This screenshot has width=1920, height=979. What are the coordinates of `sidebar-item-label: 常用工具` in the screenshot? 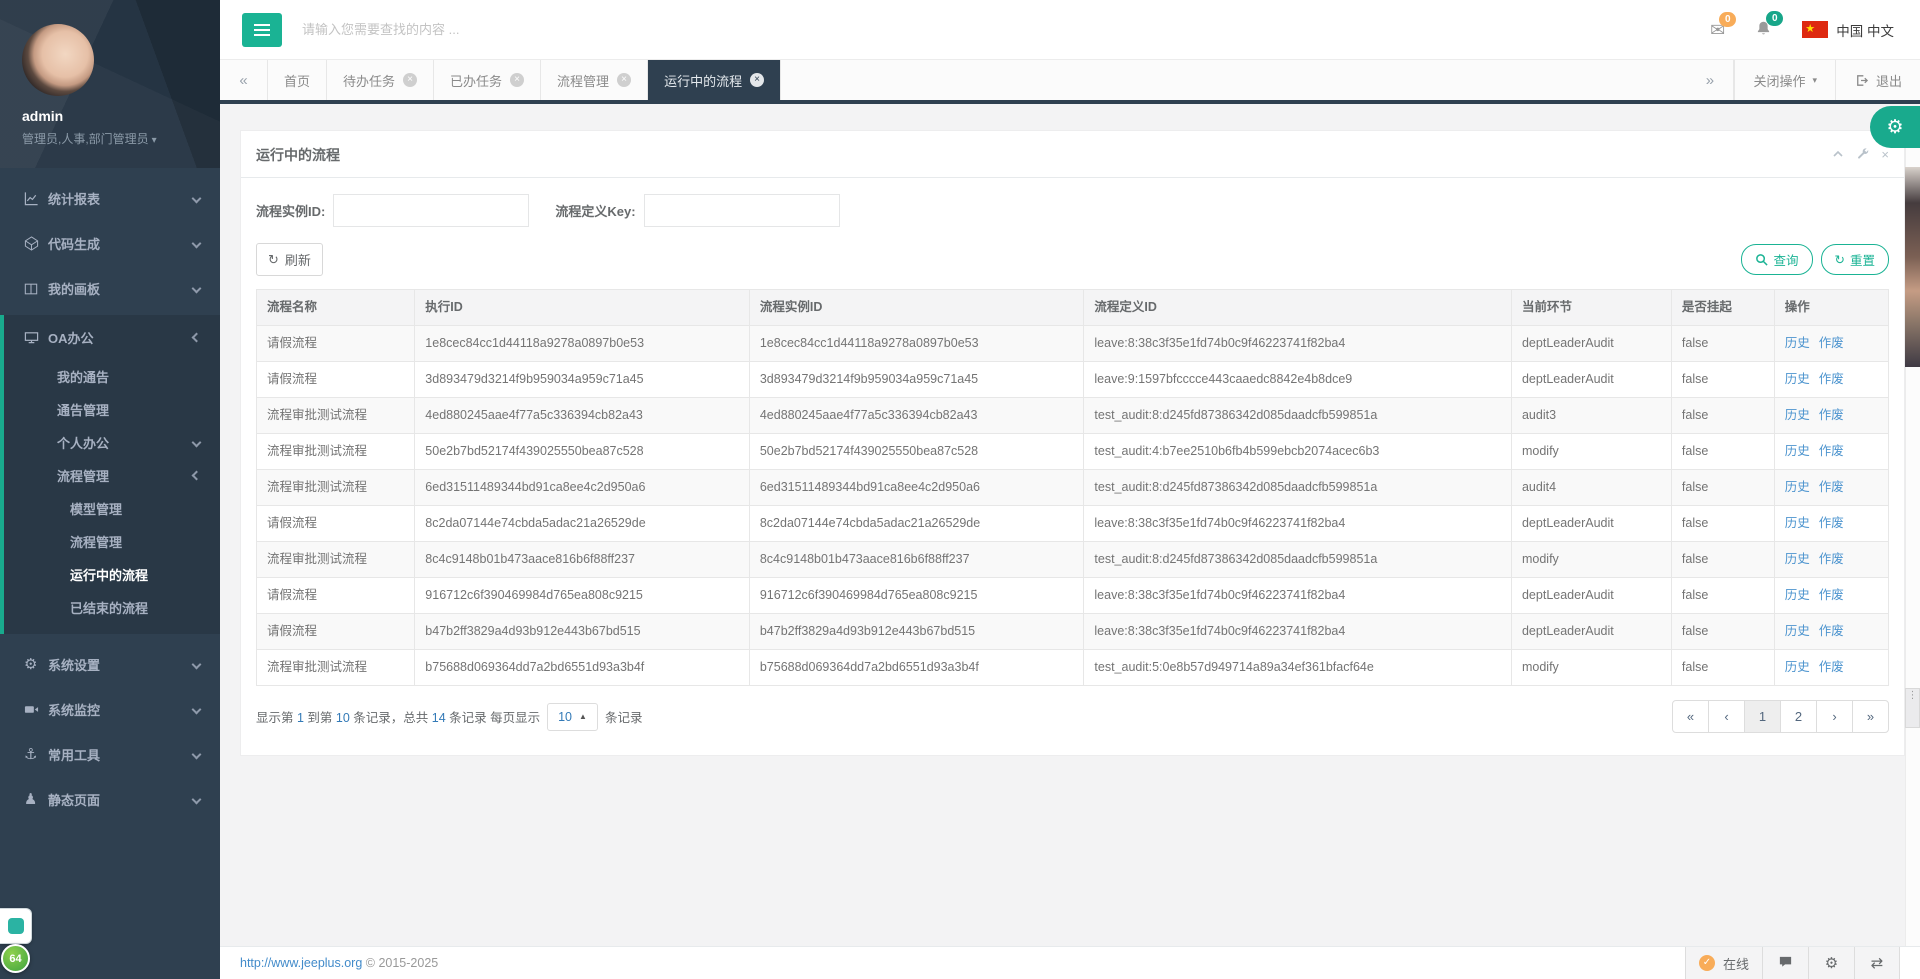 It's located at (74, 755).